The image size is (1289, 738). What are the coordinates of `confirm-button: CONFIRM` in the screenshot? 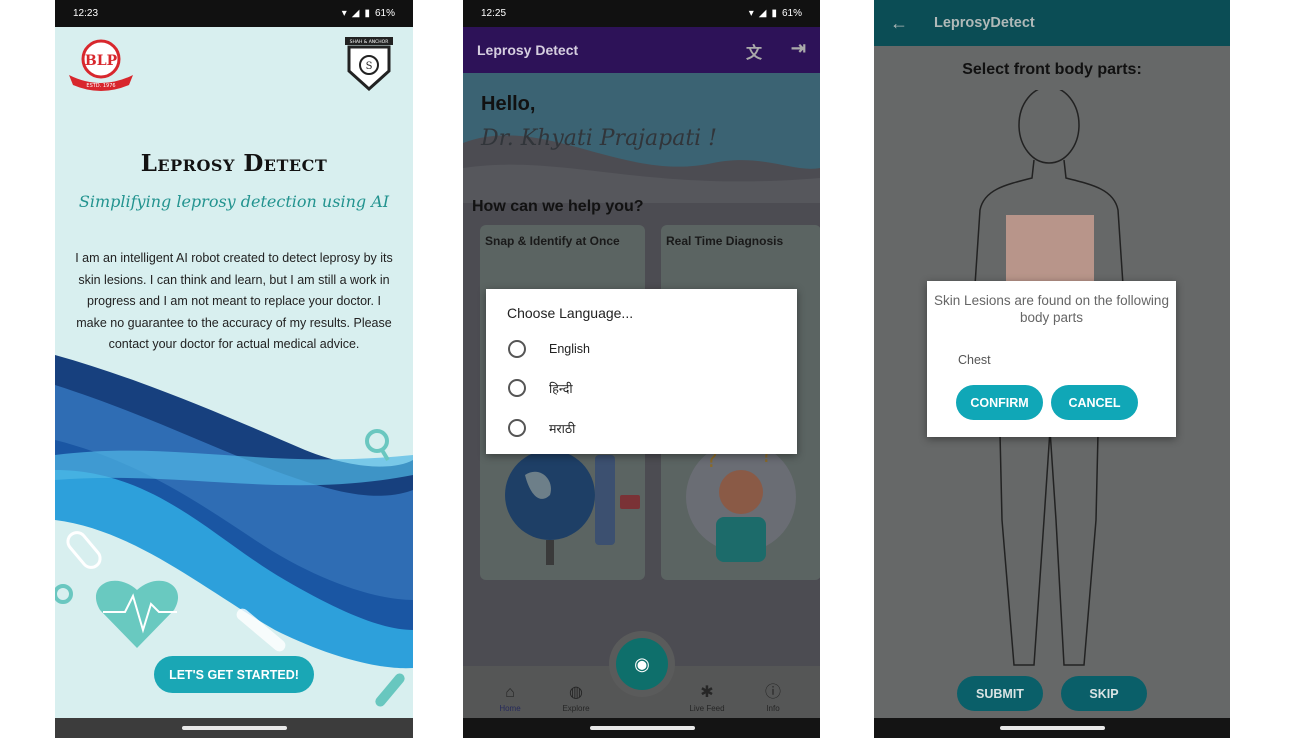 It's located at (999, 402).